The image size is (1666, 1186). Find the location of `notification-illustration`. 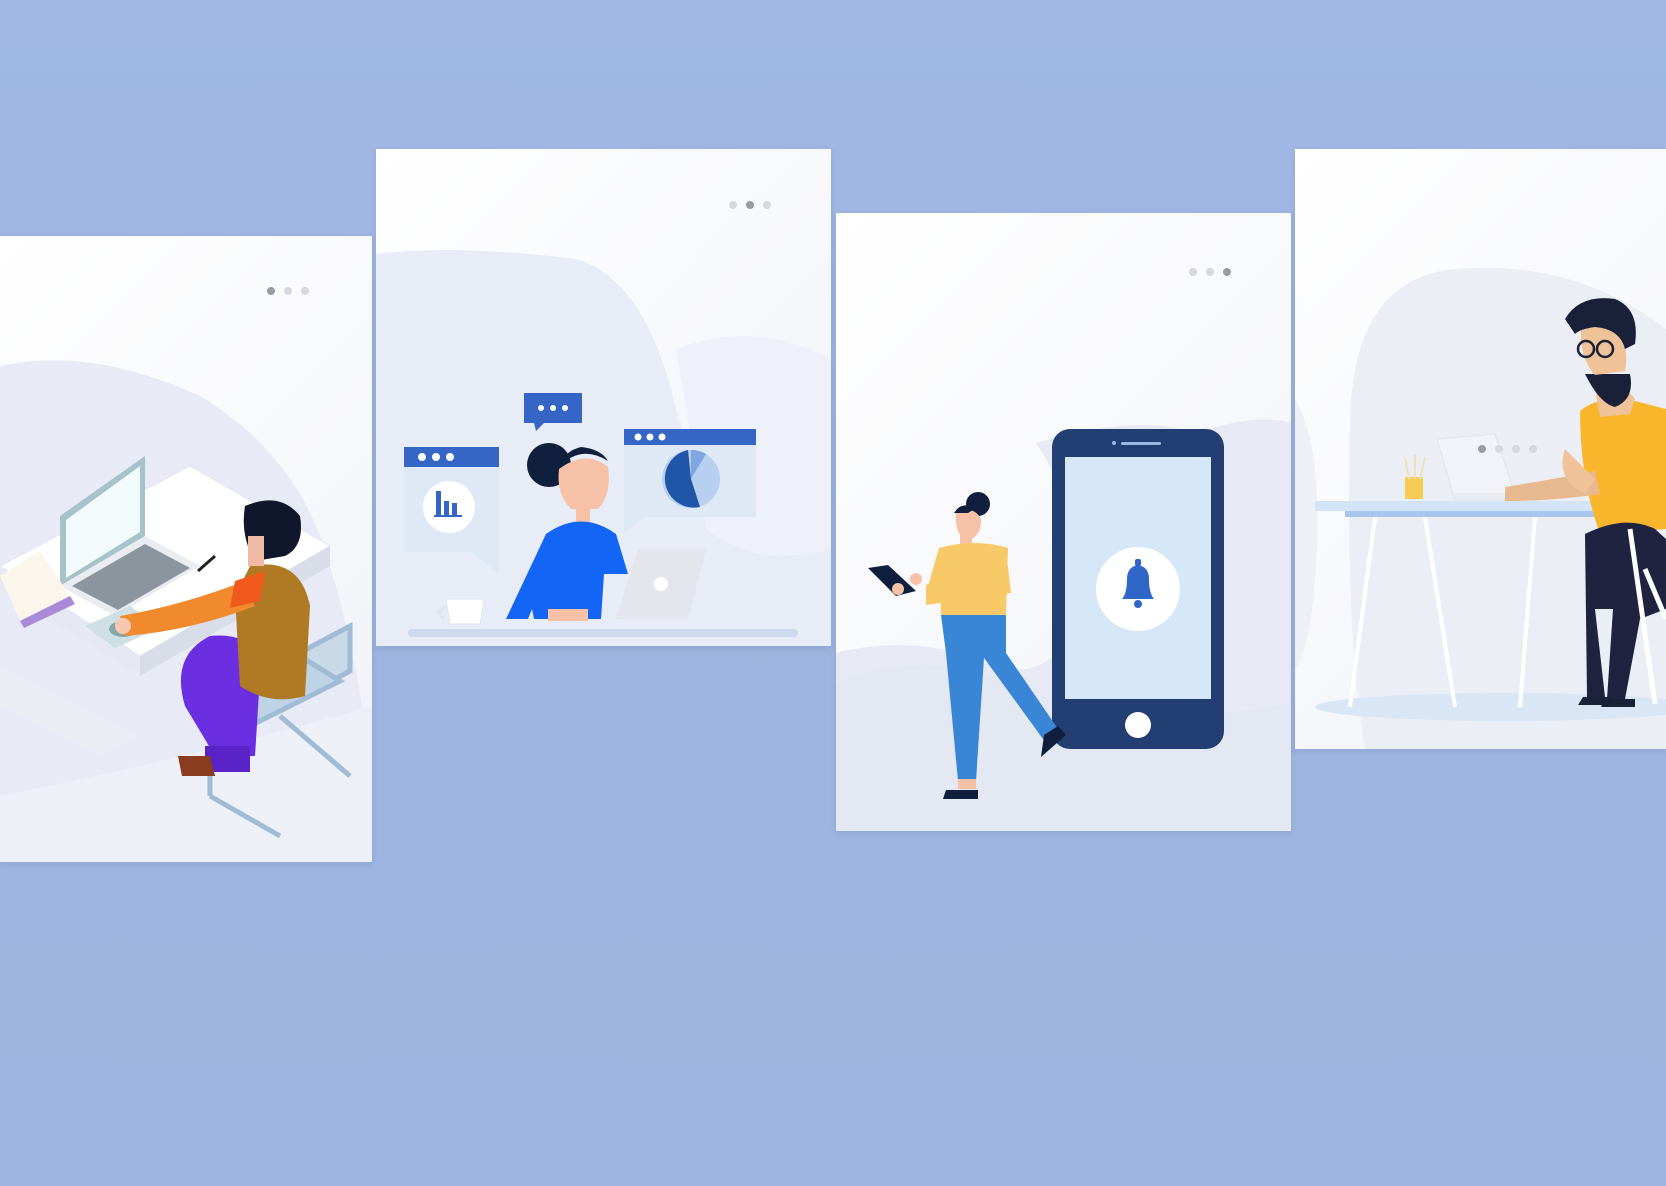

notification-illustration is located at coordinates (1063, 625).